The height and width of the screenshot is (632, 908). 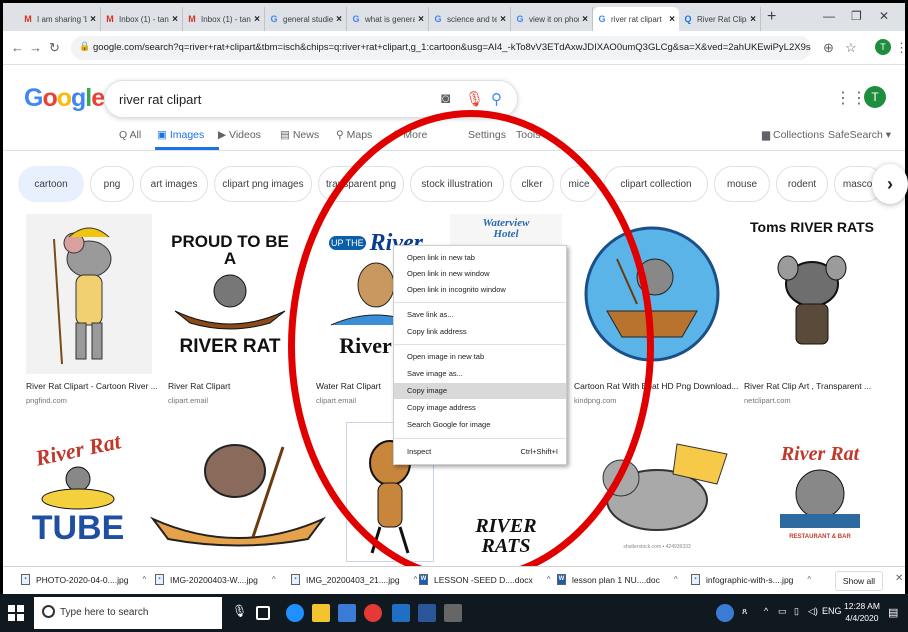 I want to click on nav-safesearch: SafeSearch ▾, so click(x=859, y=135).